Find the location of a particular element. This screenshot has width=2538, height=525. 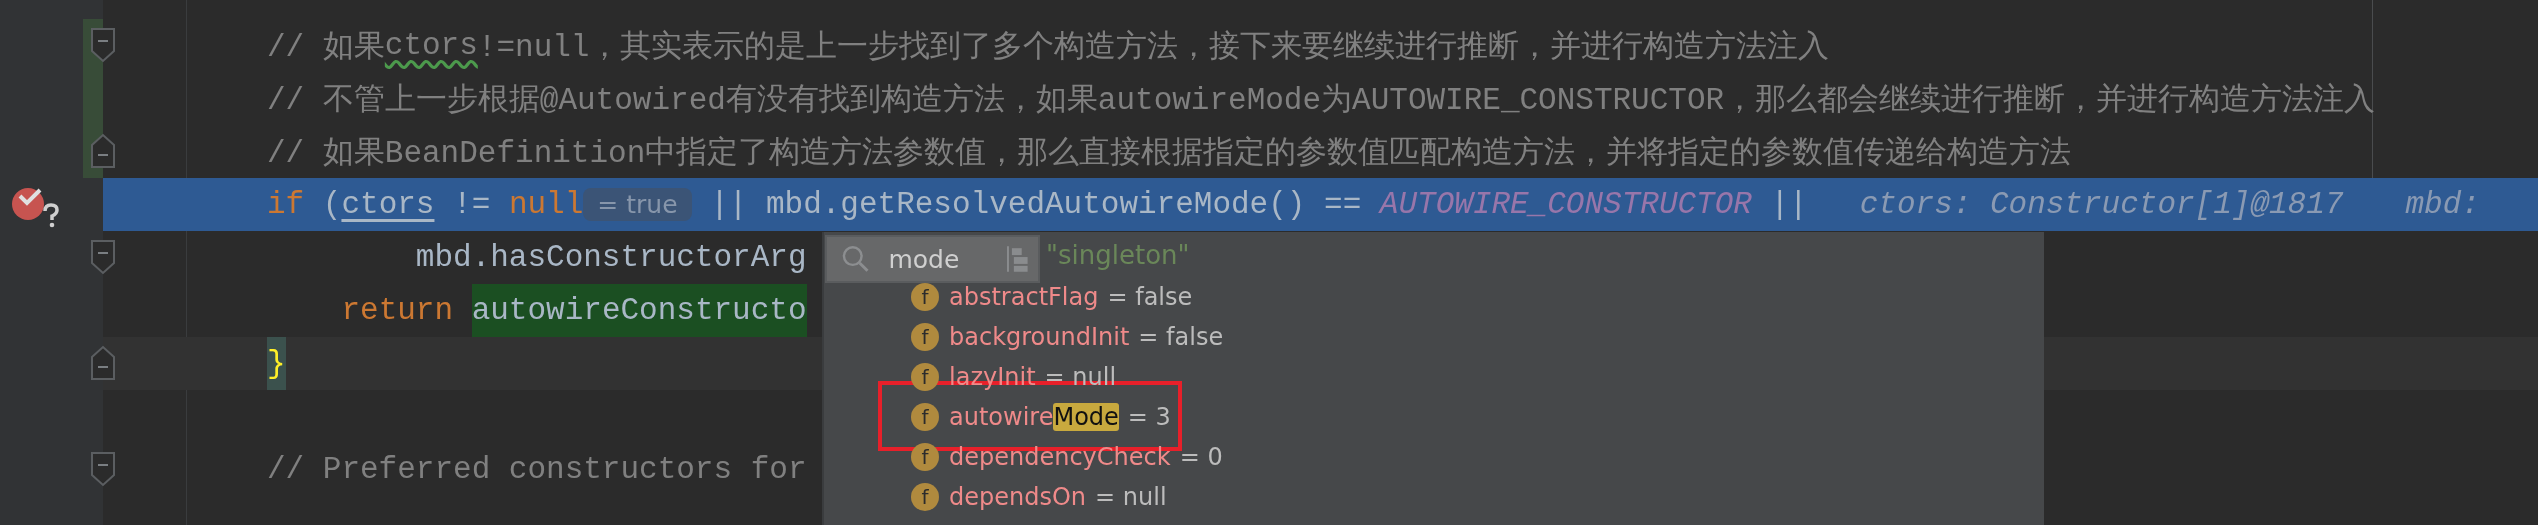

search-field: mode is located at coordinates (932, 259).